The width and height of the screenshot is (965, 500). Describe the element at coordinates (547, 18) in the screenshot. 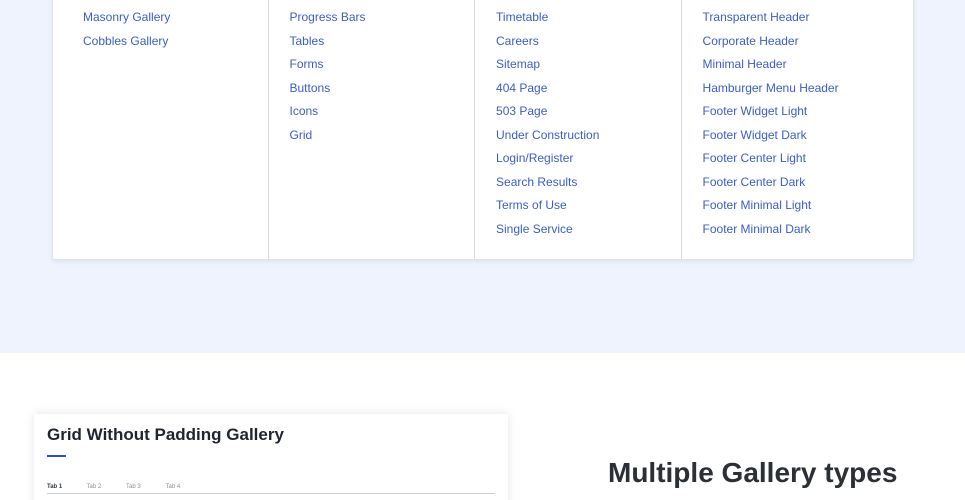

I see `menu-link-timetable: Timetable` at that location.